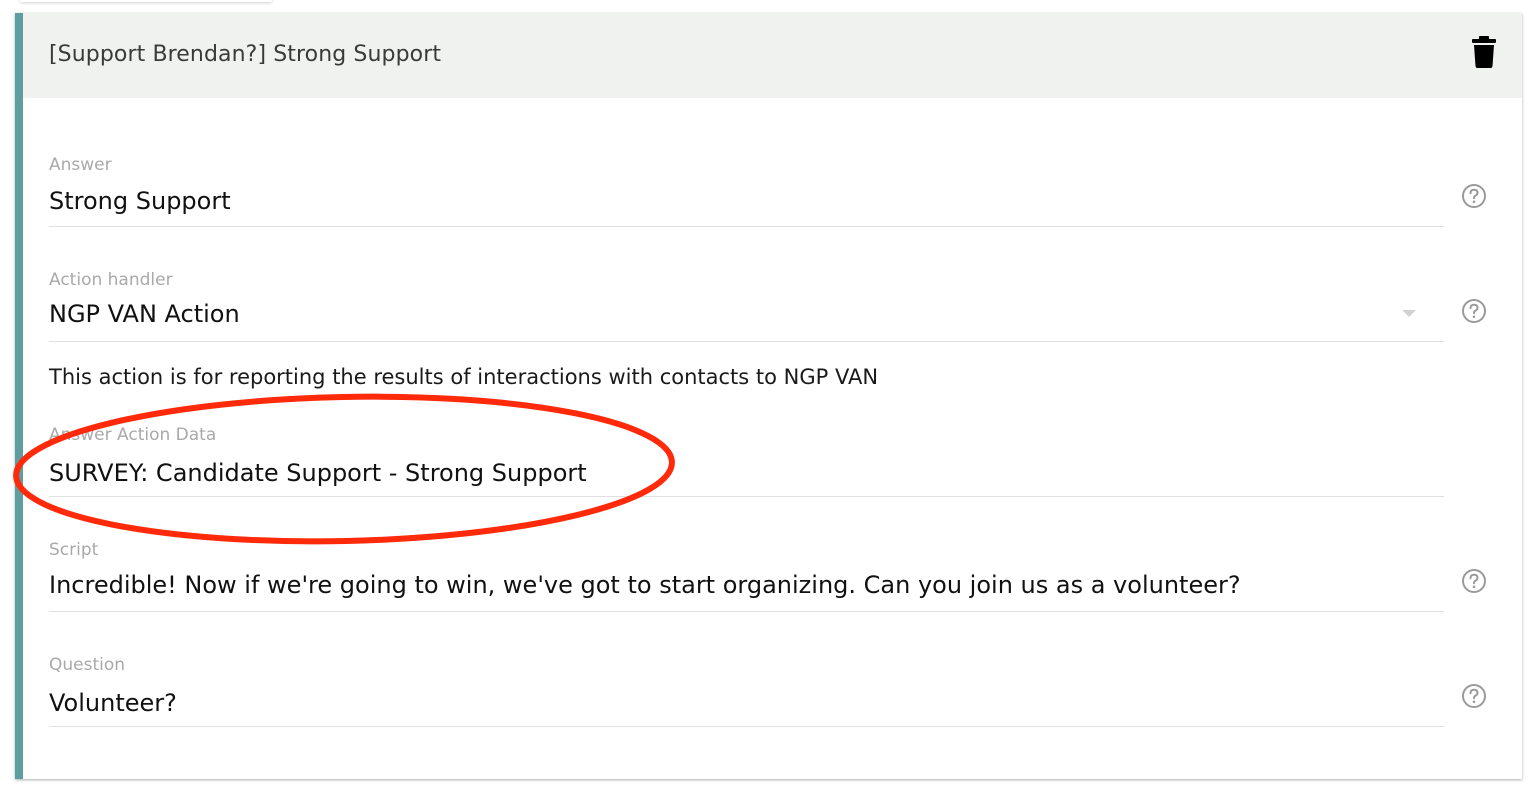 Image resolution: width=1538 pixels, height=802 pixels. Describe the element at coordinates (746, 187) in the screenshot. I see `answer-field: Answer Strong Support` at that location.